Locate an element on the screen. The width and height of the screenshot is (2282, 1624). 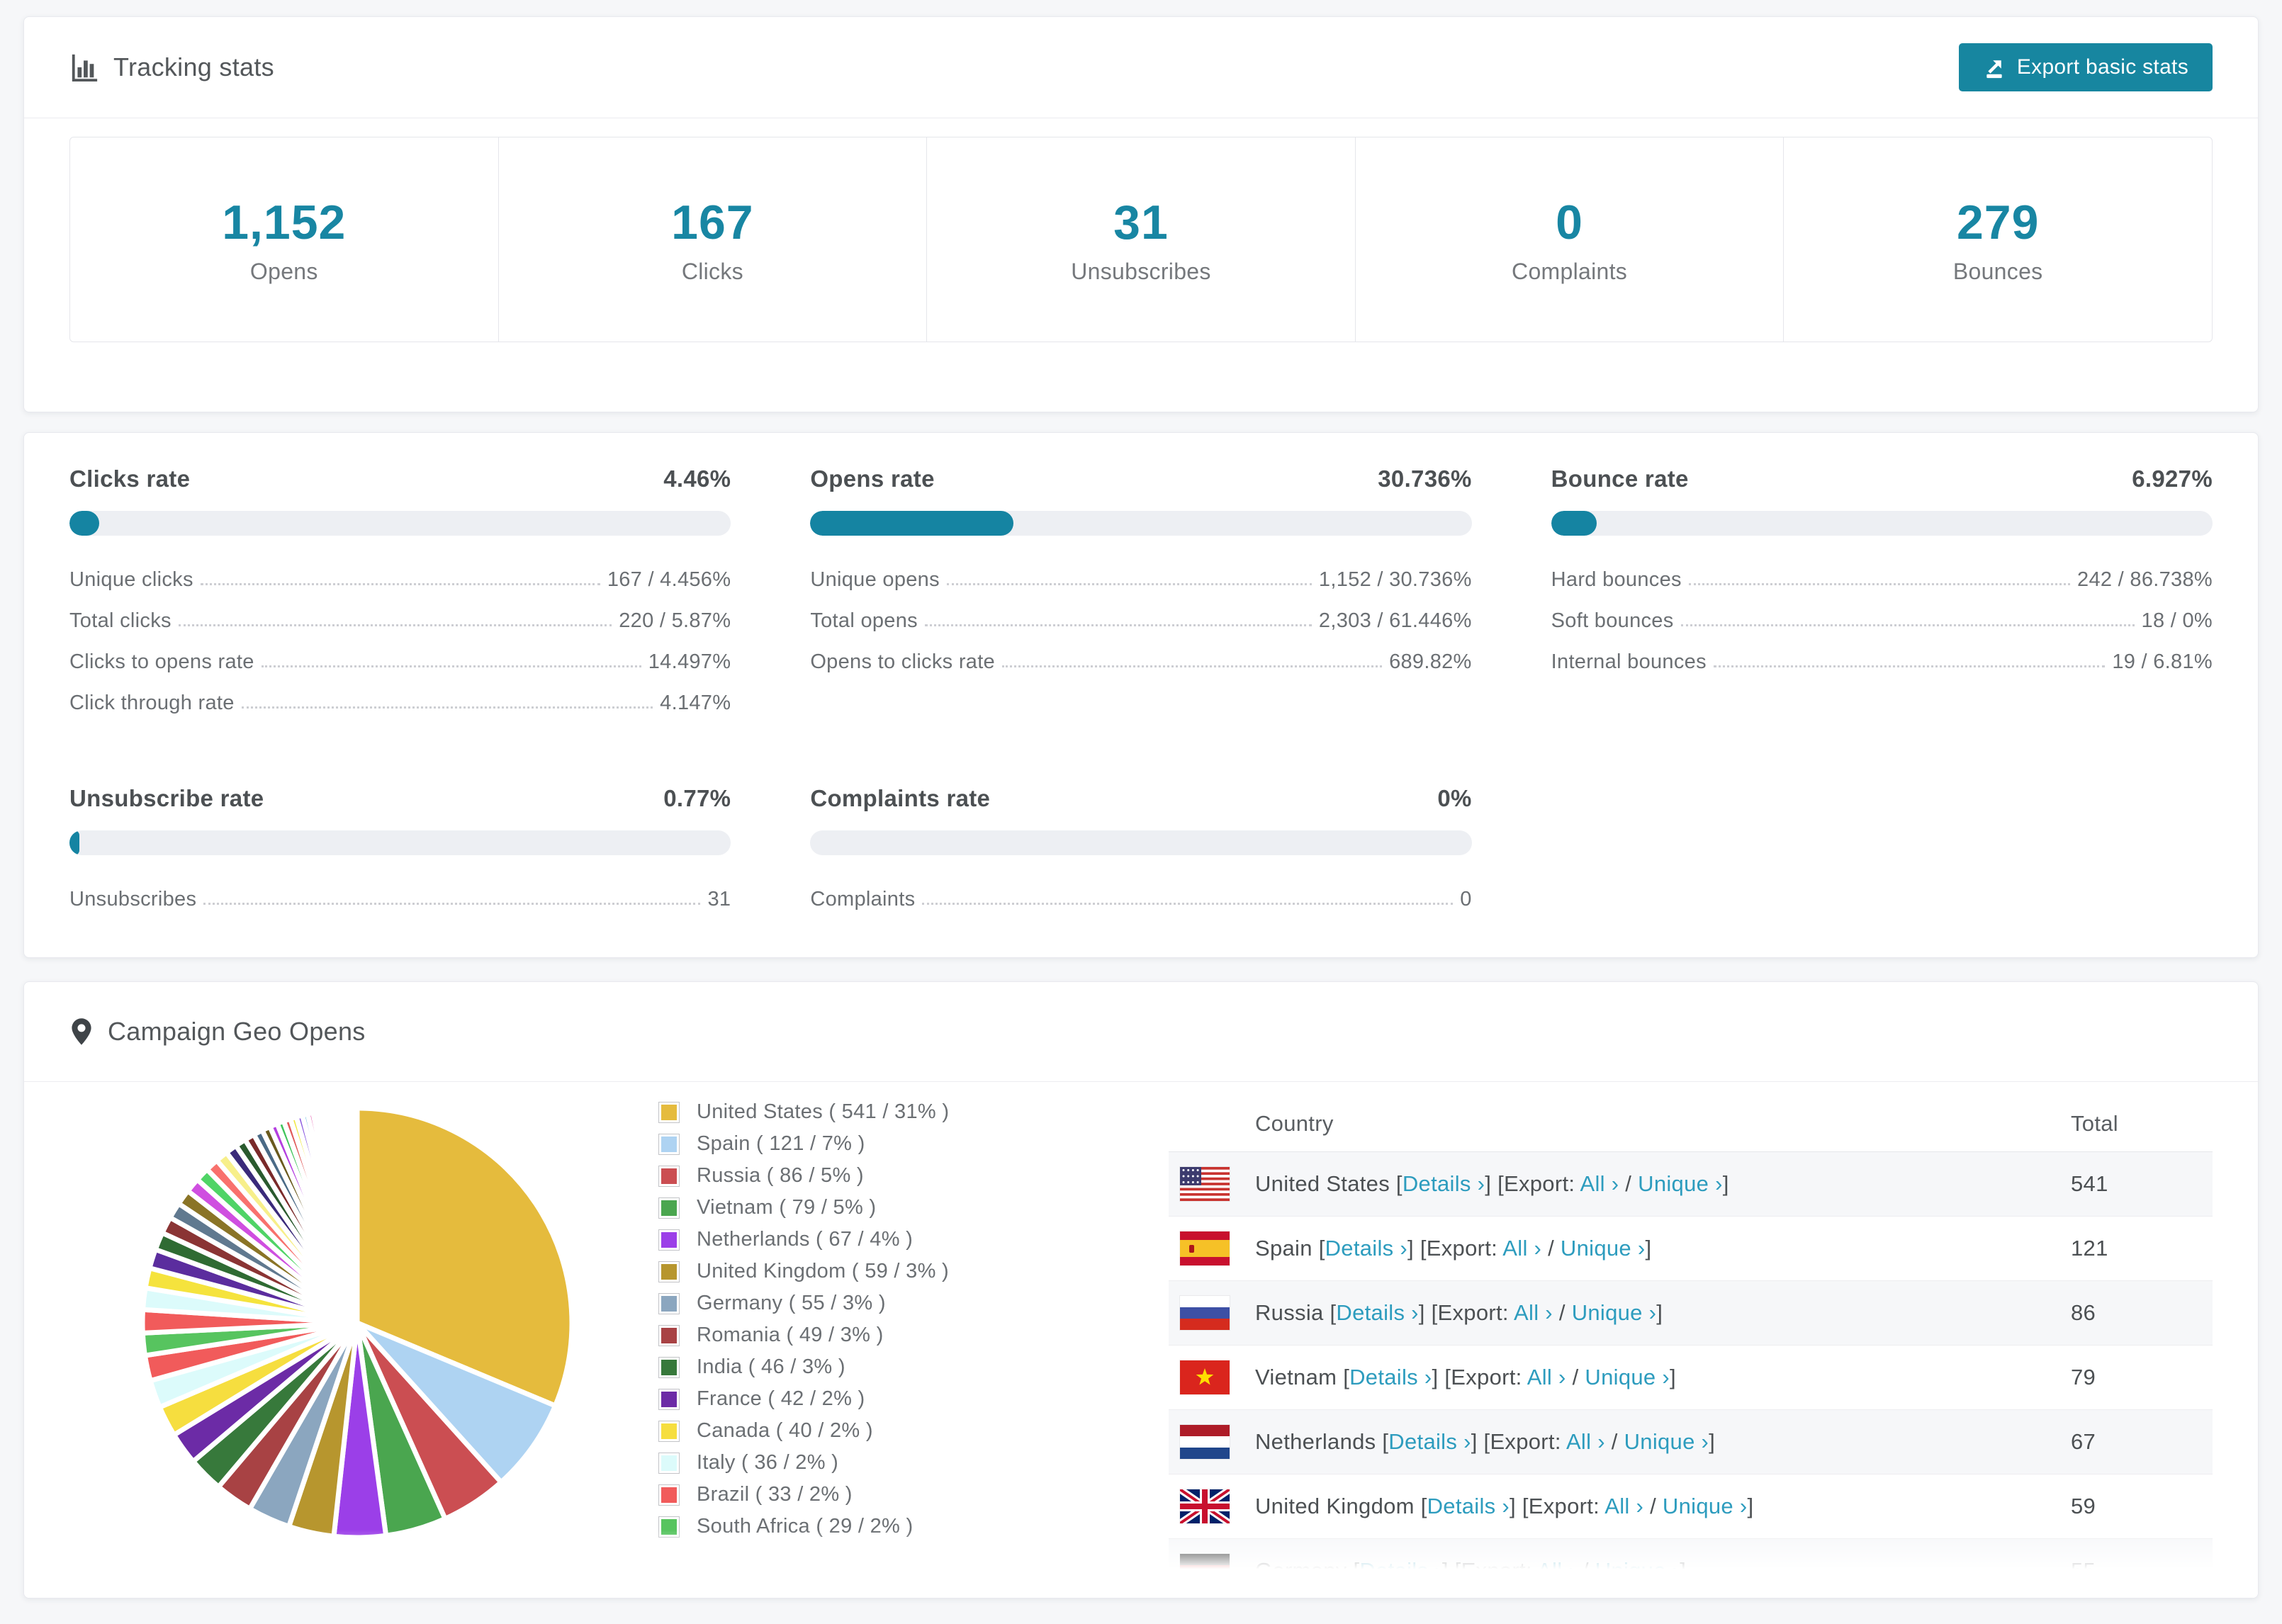
rate-row-value: 1,152 / 30.736% is located at coordinates (1395, 580).